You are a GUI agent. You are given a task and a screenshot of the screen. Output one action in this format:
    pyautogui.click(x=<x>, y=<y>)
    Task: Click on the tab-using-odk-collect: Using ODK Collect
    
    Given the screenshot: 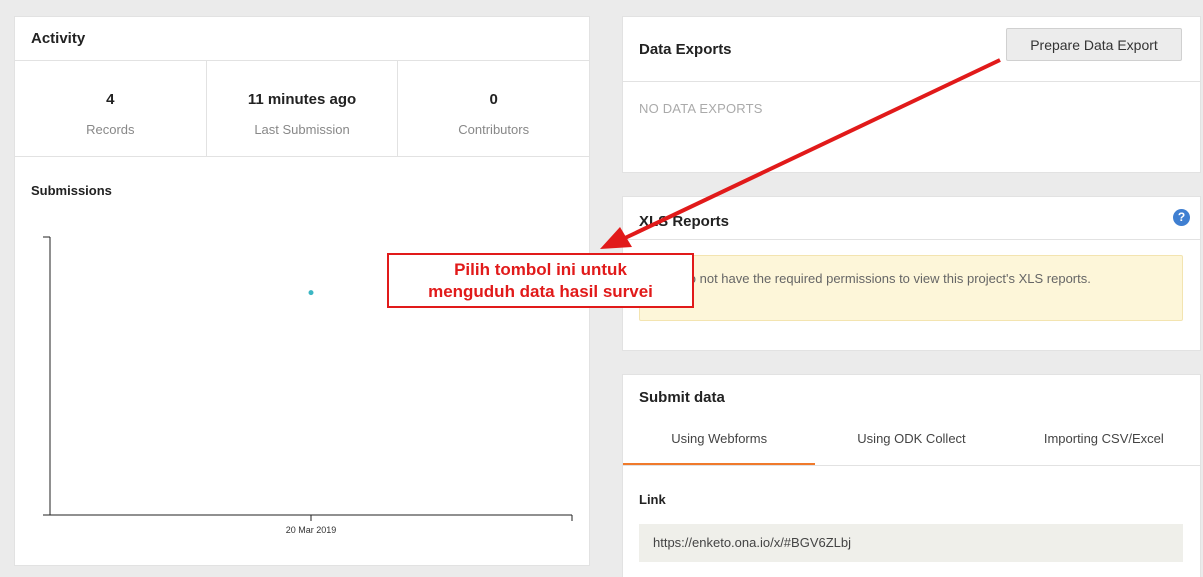 What is the action you would take?
    pyautogui.click(x=911, y=445)
    